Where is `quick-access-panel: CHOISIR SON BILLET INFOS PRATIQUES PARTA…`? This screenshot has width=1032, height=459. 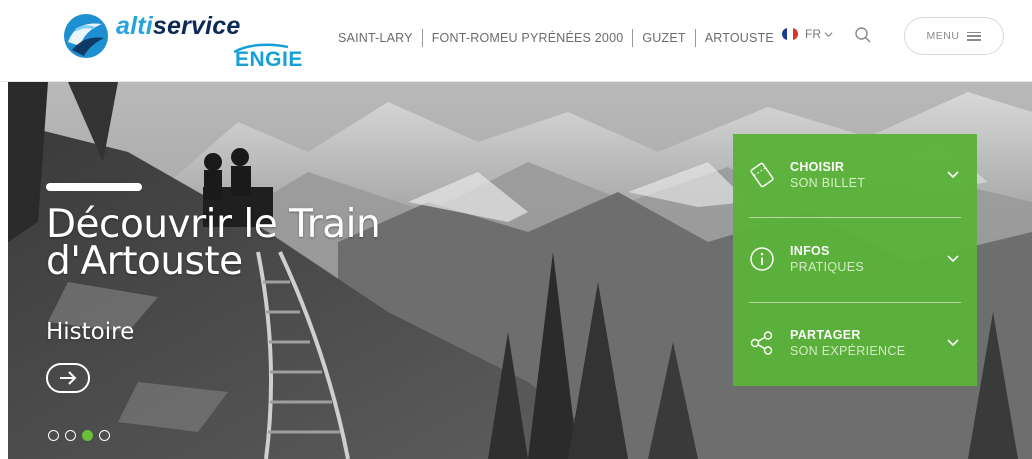
quick-access-panel: CHOISIR SON BILLET INFOS PRATIQUES PARTA… is located at coordinates (855, 260).